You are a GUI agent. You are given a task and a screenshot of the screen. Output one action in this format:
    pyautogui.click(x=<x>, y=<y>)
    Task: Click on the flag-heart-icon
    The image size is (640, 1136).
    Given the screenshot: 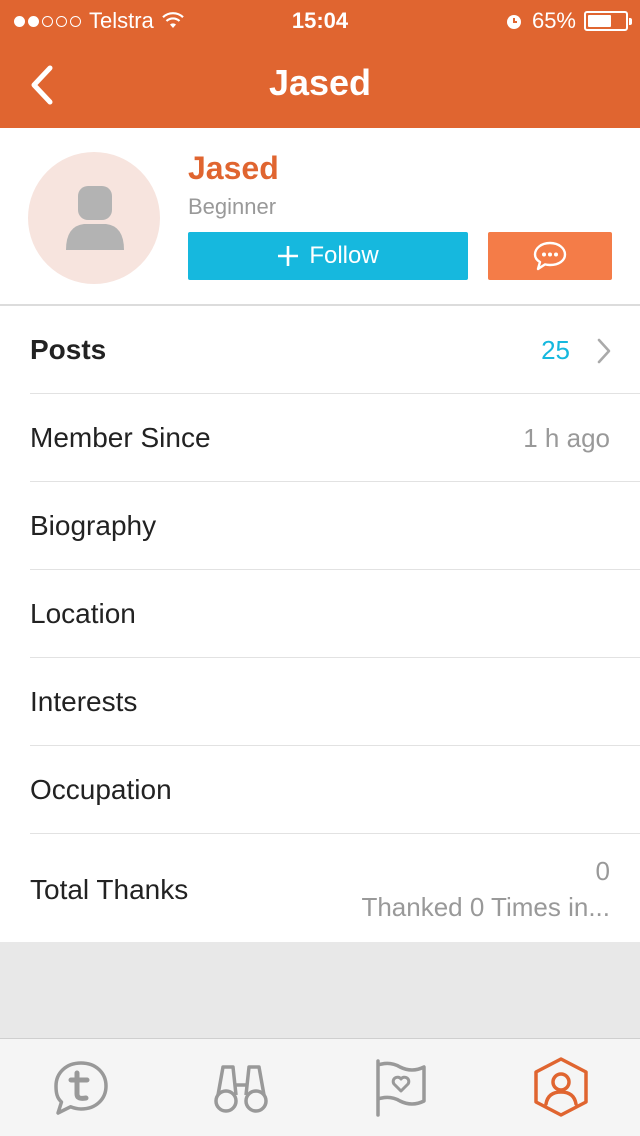 What is the action you would take?
    pyautogui.click(x=401, y=1088)
    